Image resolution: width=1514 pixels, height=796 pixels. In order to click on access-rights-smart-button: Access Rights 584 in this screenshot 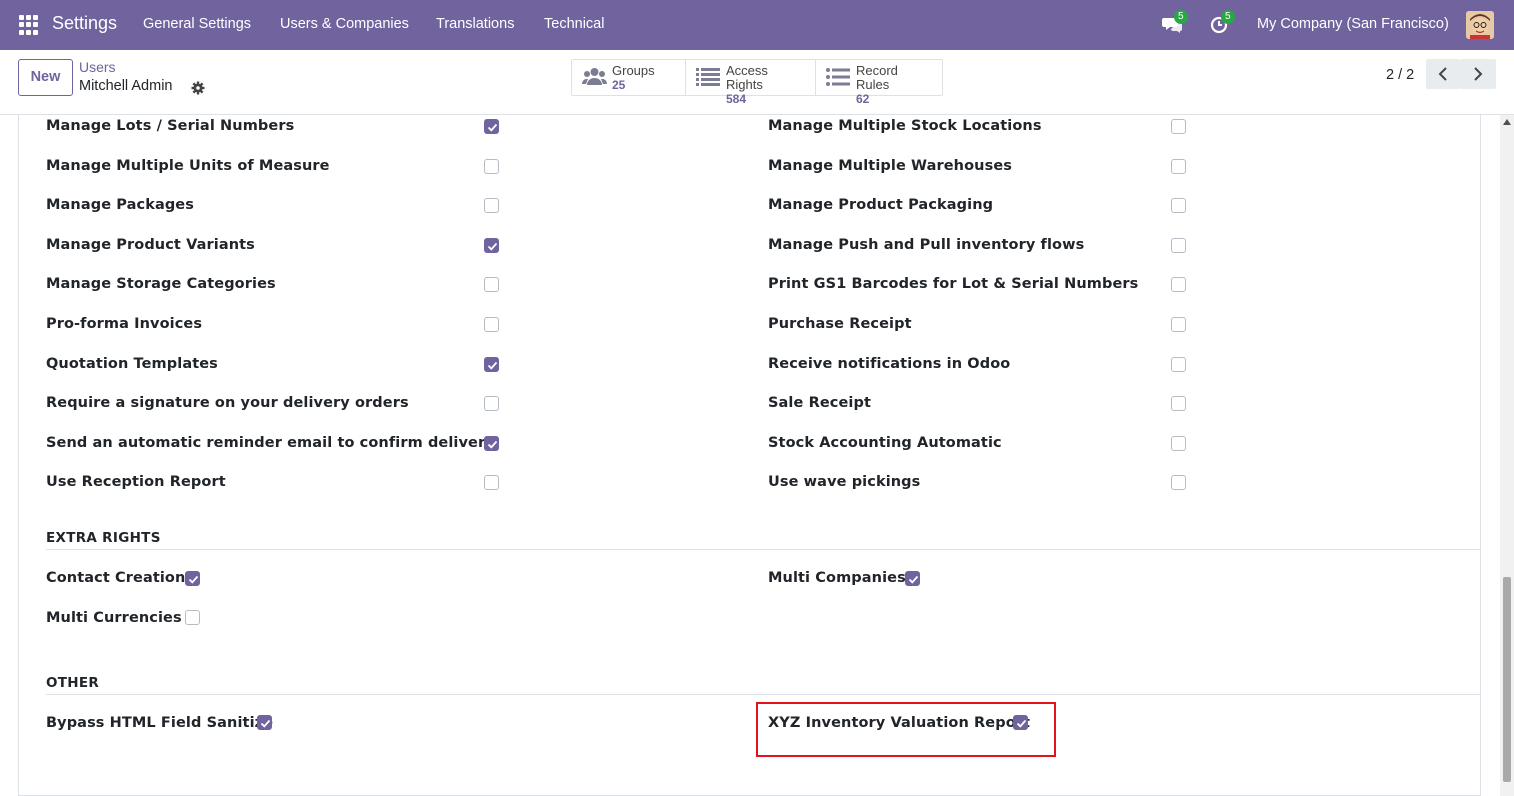, I will do `click(751, 83)`.